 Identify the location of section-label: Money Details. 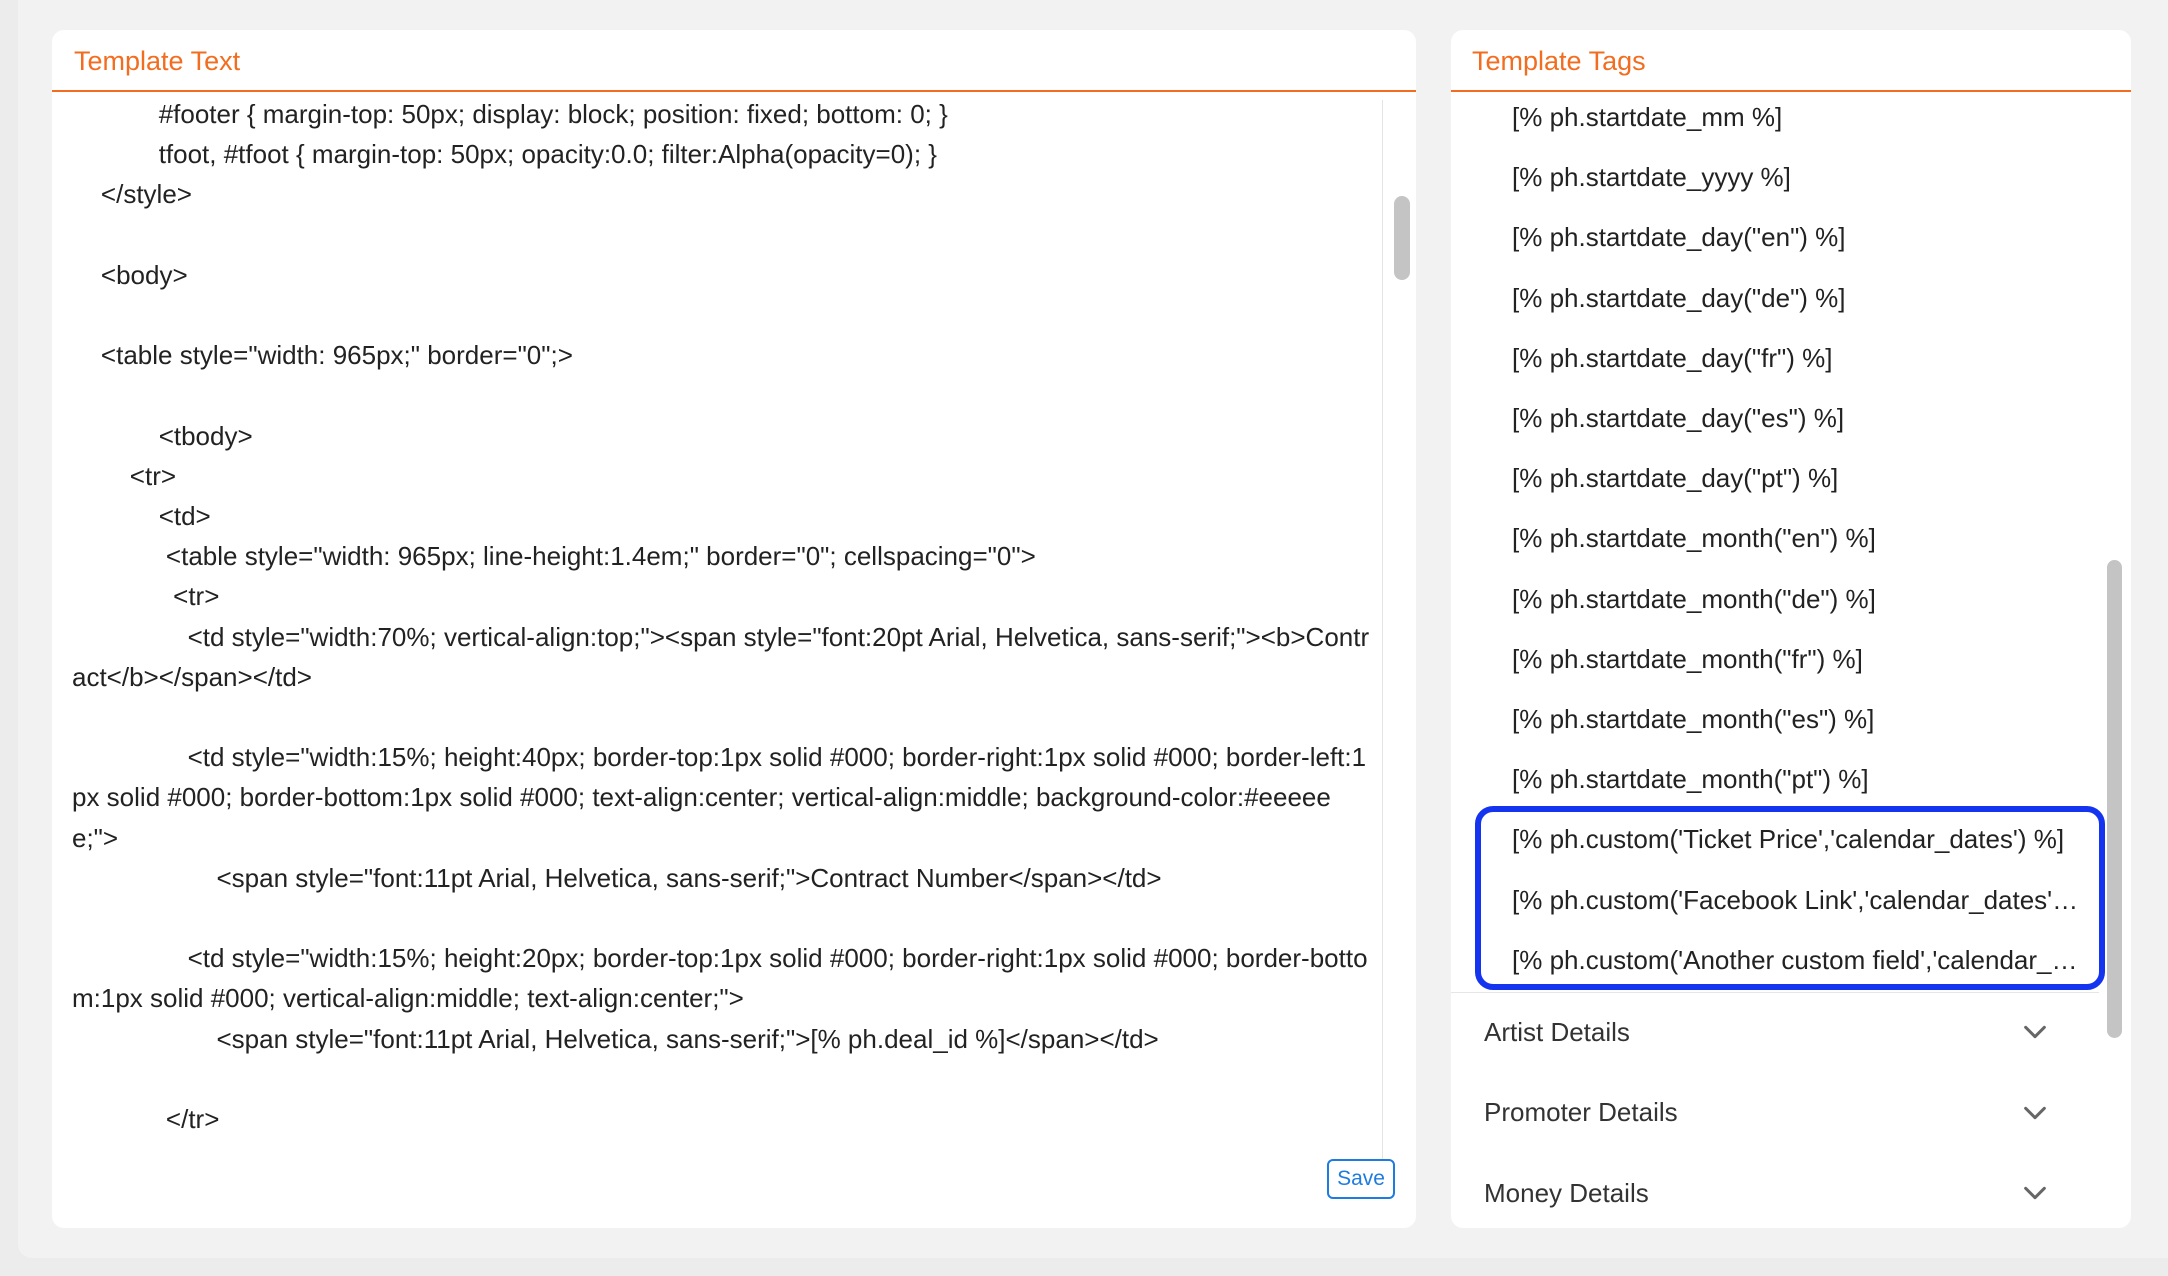
(1566, 1192).